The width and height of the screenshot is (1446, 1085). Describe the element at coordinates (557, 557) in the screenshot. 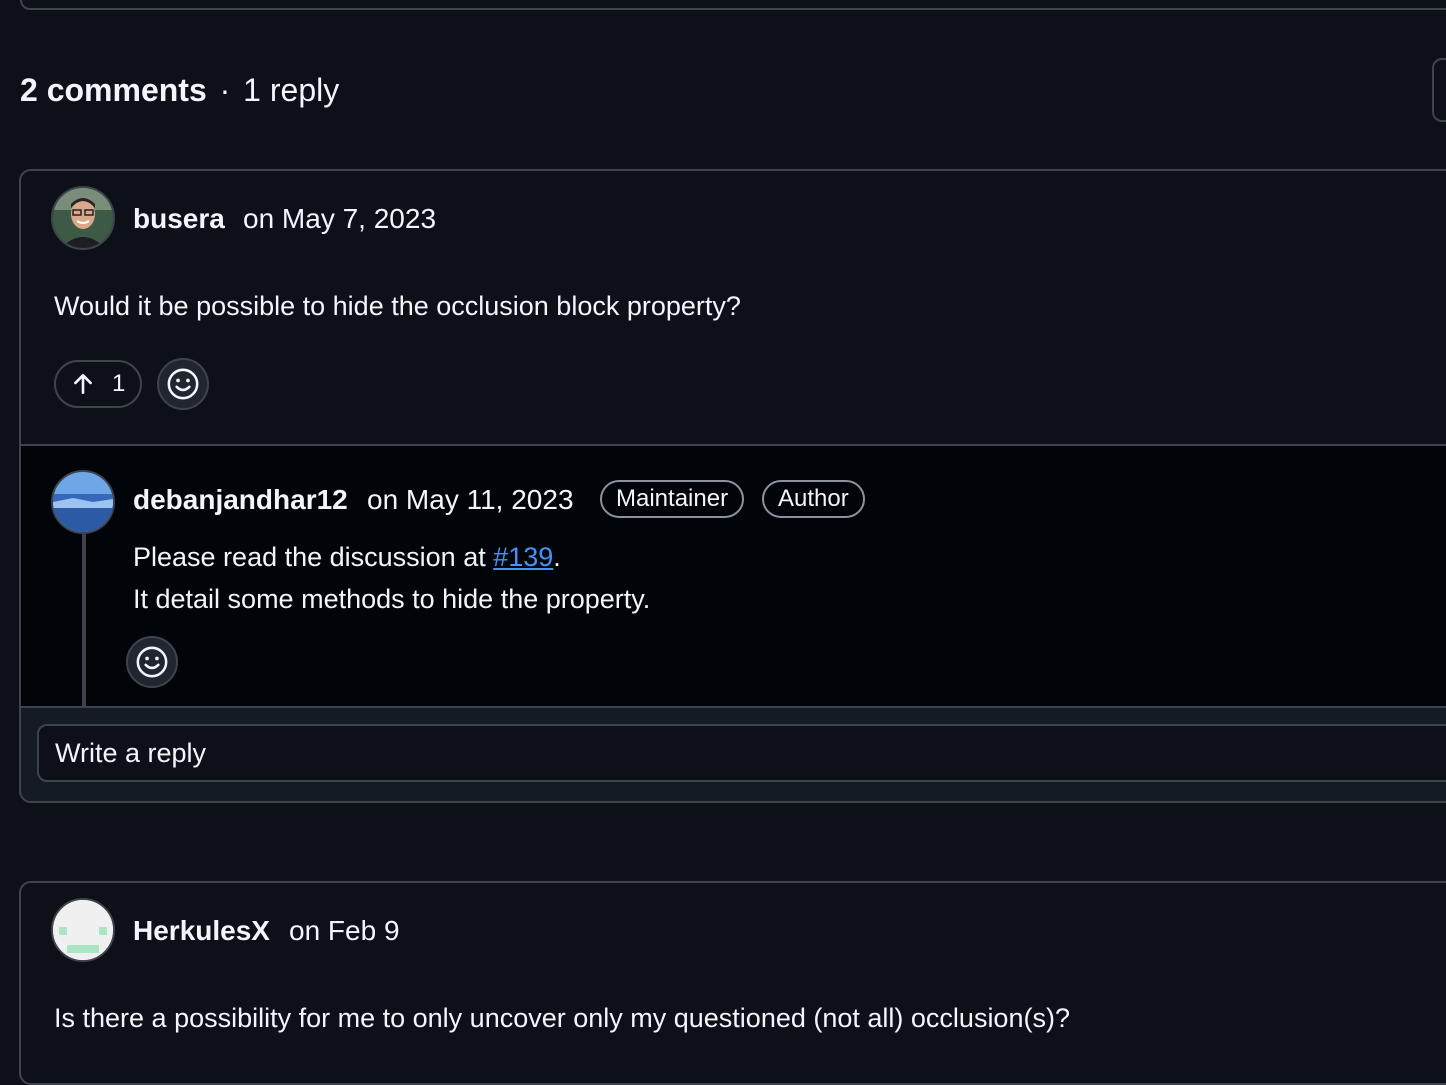

I see `reply-body-punct: .` at that location.